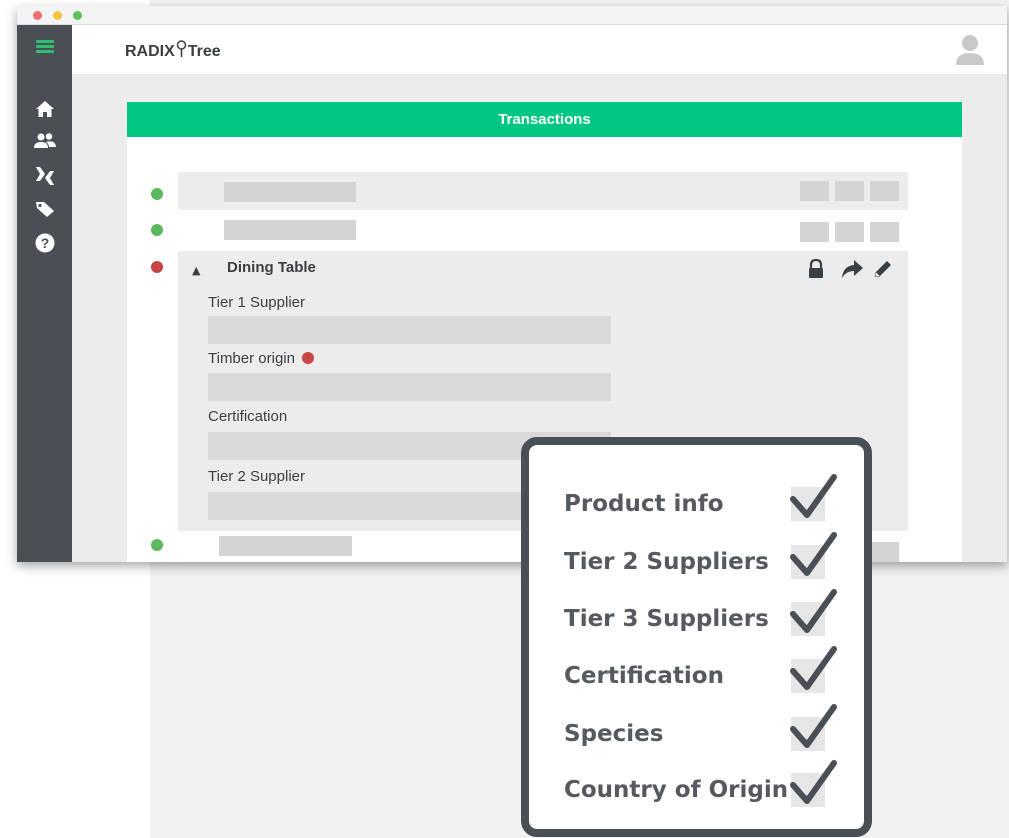 This screenshot has width=1009, height=838. I want to click on collapse-caret-icon: ▲, so click(196, 270).